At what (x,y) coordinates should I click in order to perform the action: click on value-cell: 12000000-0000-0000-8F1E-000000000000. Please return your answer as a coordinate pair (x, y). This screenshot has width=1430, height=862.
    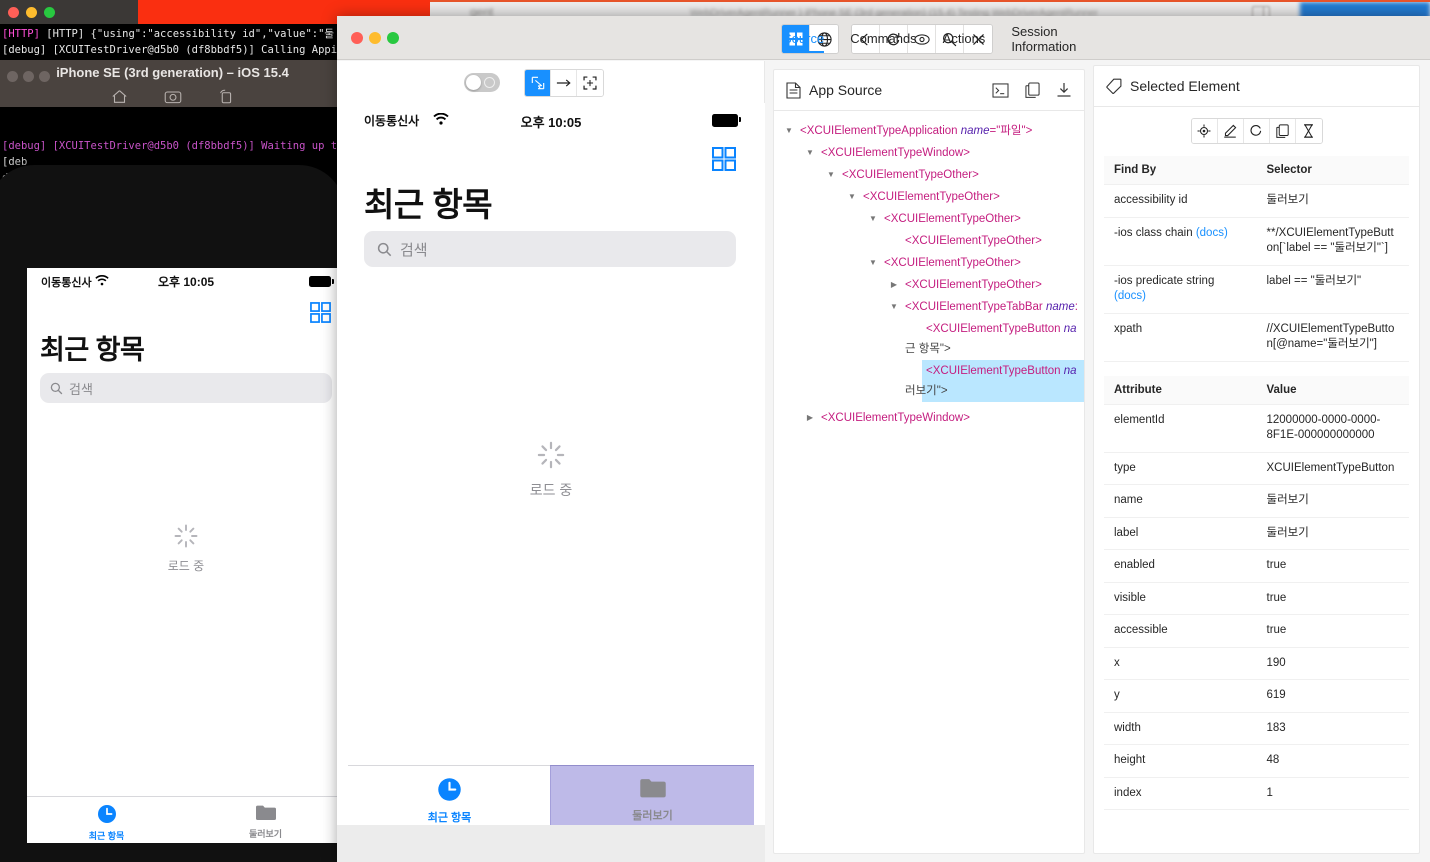
    Looking at the image, I should click on (1332, 428).